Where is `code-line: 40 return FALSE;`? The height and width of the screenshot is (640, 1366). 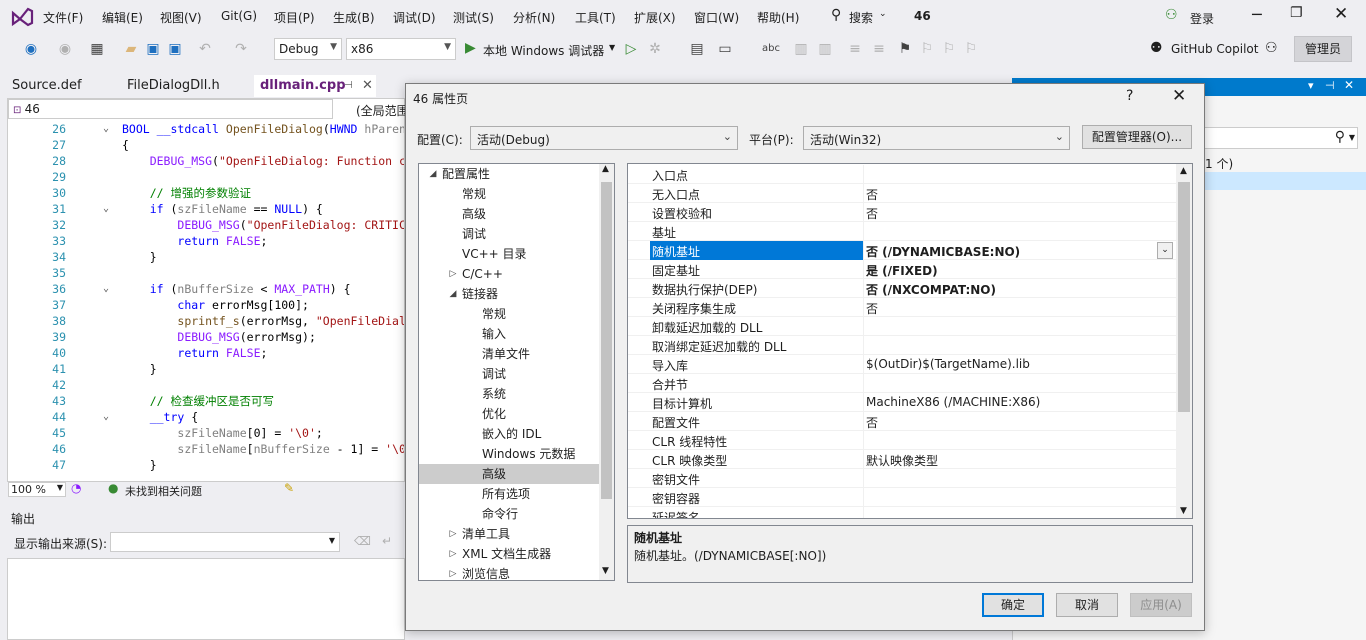 code-line: 40 return FALSE; is located at coordinates (206, 353).